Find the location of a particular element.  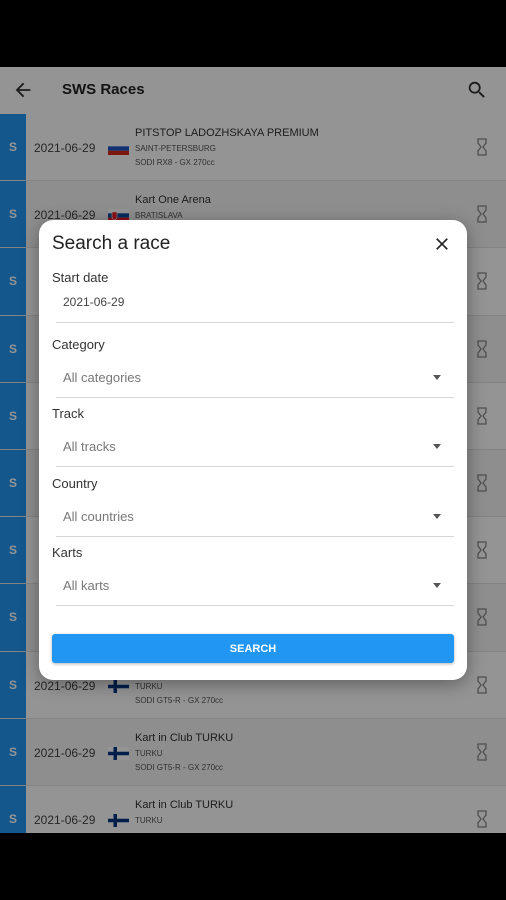

track-value: All tracks is located at coordinates (89, 446).